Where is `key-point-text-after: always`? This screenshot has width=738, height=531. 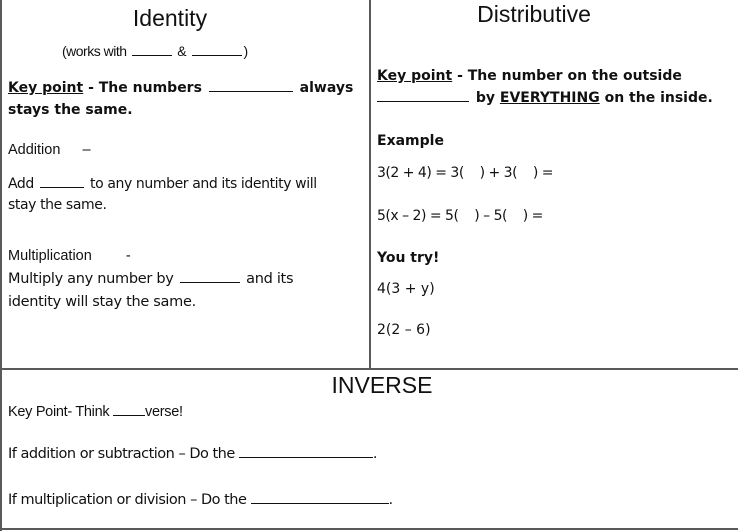 key-point-text-after: always is located at coordinates (324, 88).